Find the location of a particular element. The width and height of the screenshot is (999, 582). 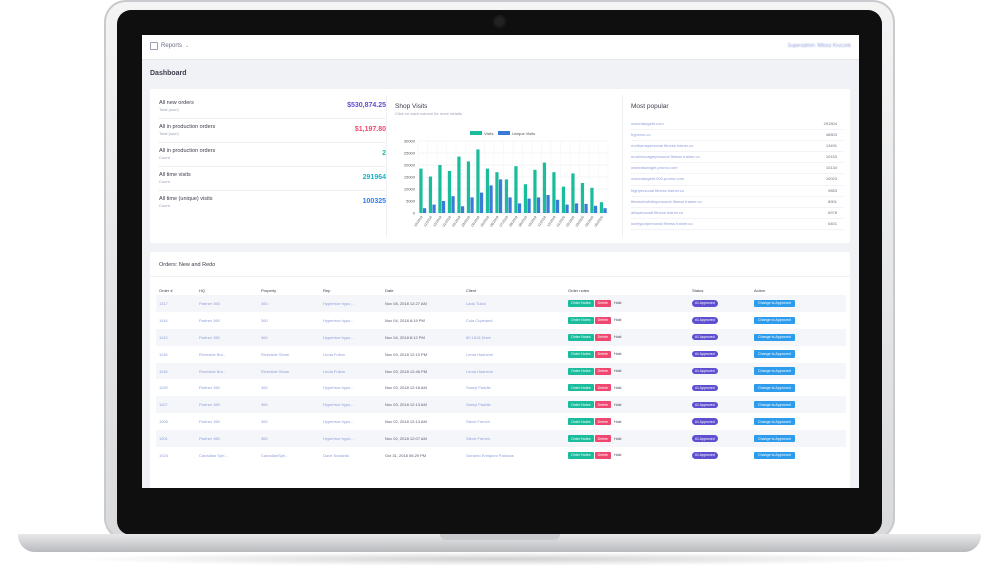

client-link: Cola Copeland is located at coordinates (514, 320).